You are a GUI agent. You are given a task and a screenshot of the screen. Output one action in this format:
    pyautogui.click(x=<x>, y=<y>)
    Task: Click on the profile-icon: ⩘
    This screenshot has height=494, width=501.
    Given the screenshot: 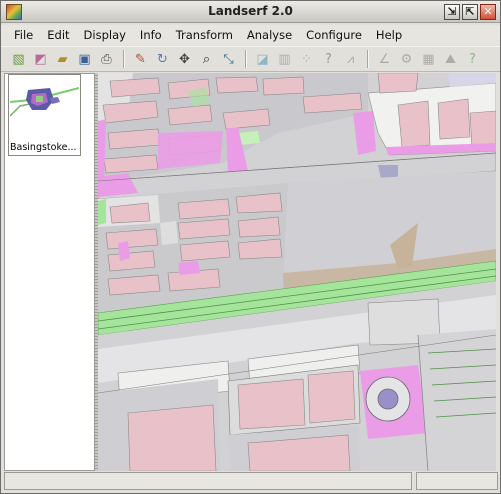 What is the action you would take?
    pyautogui.click(x=350, y=59)
    